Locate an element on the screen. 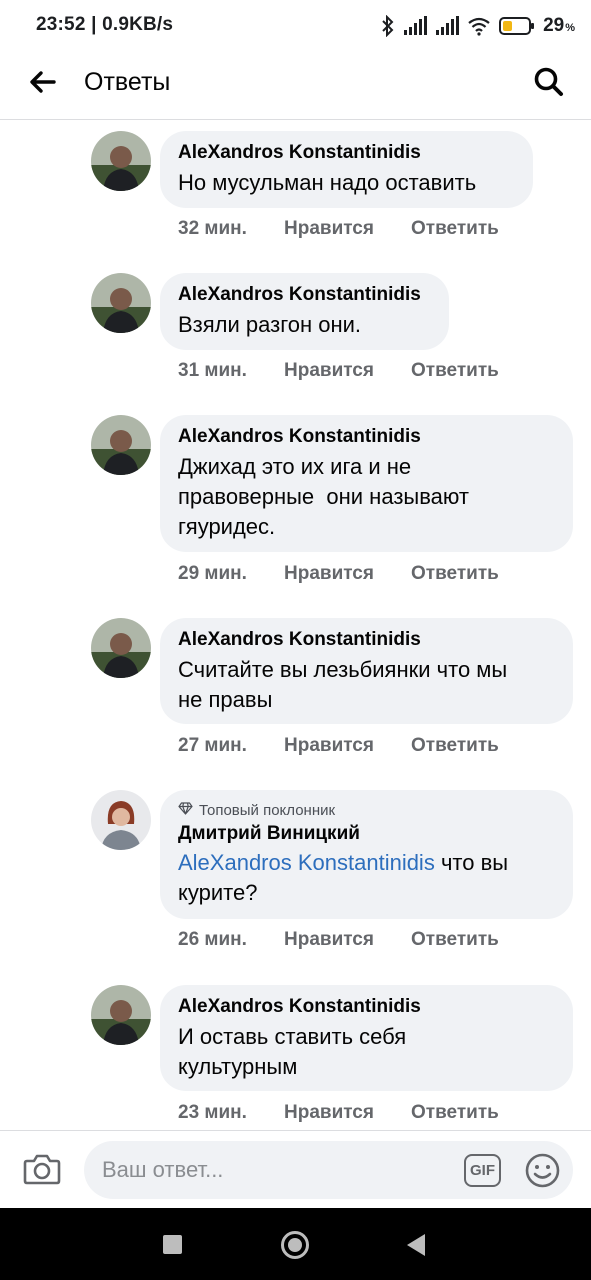 The width and height of the screenshot is (591, 1280). camera-button is located at coordinates (42, 1171).